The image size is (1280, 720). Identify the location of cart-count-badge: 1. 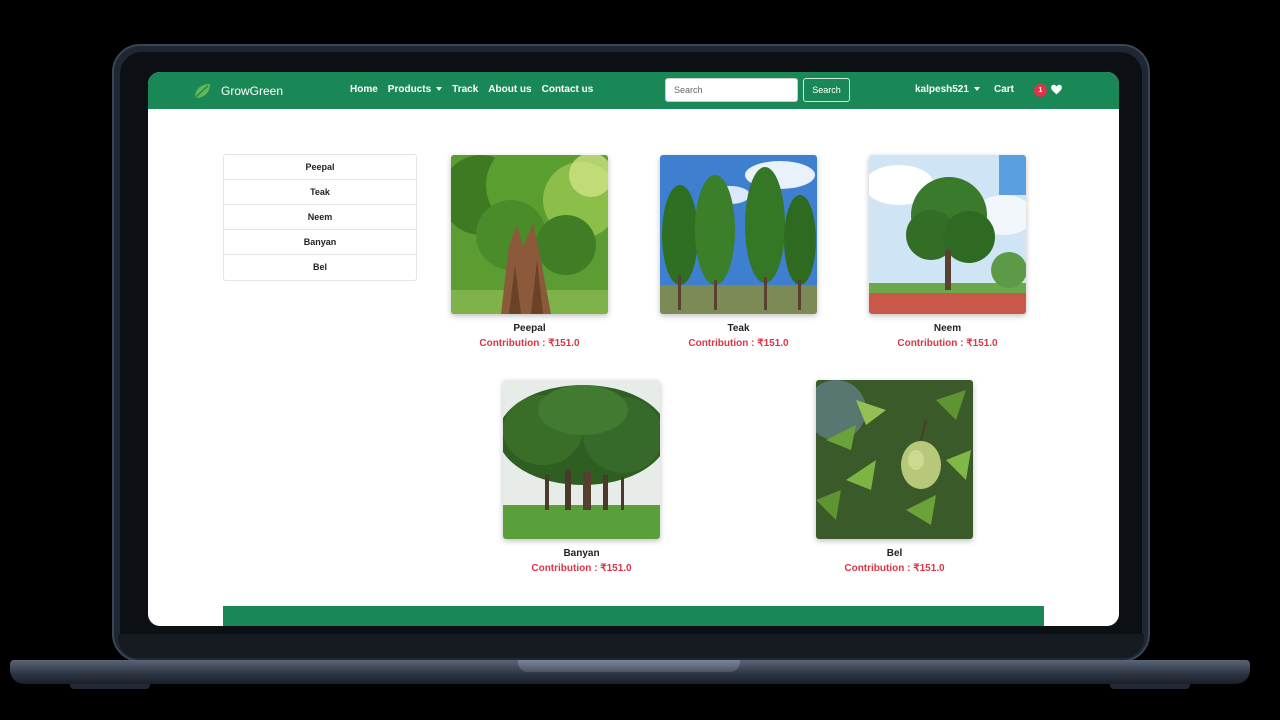
(1040, 90).